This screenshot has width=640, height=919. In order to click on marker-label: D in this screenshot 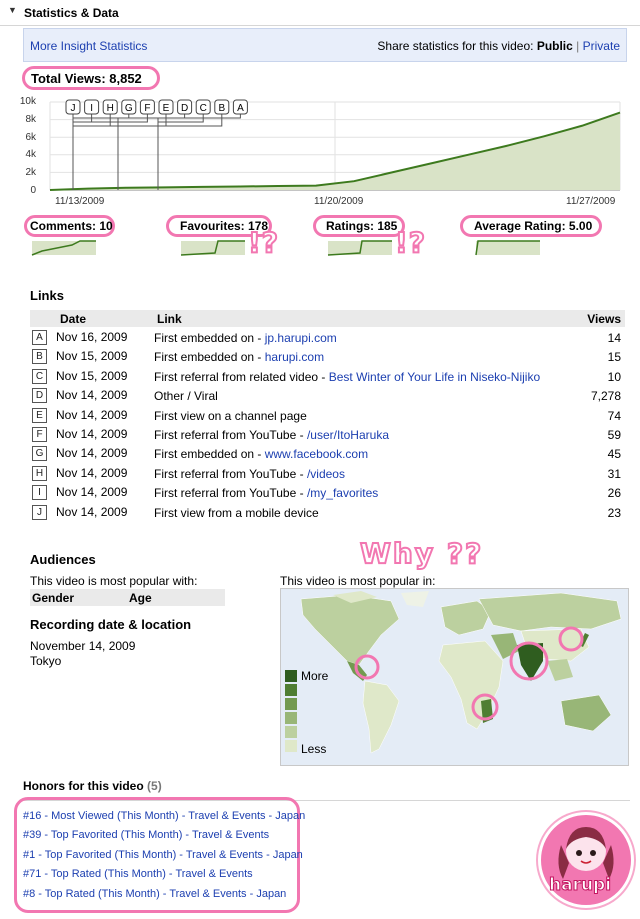, I will do `click(184, 108)`.